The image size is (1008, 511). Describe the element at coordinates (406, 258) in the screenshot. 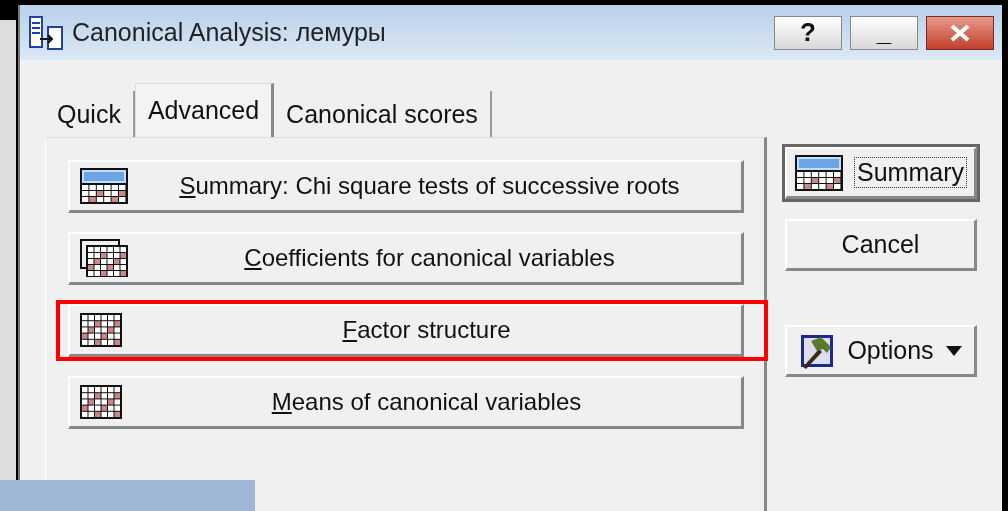

I see `results-button: Coefficients for canonical variables` at that location.